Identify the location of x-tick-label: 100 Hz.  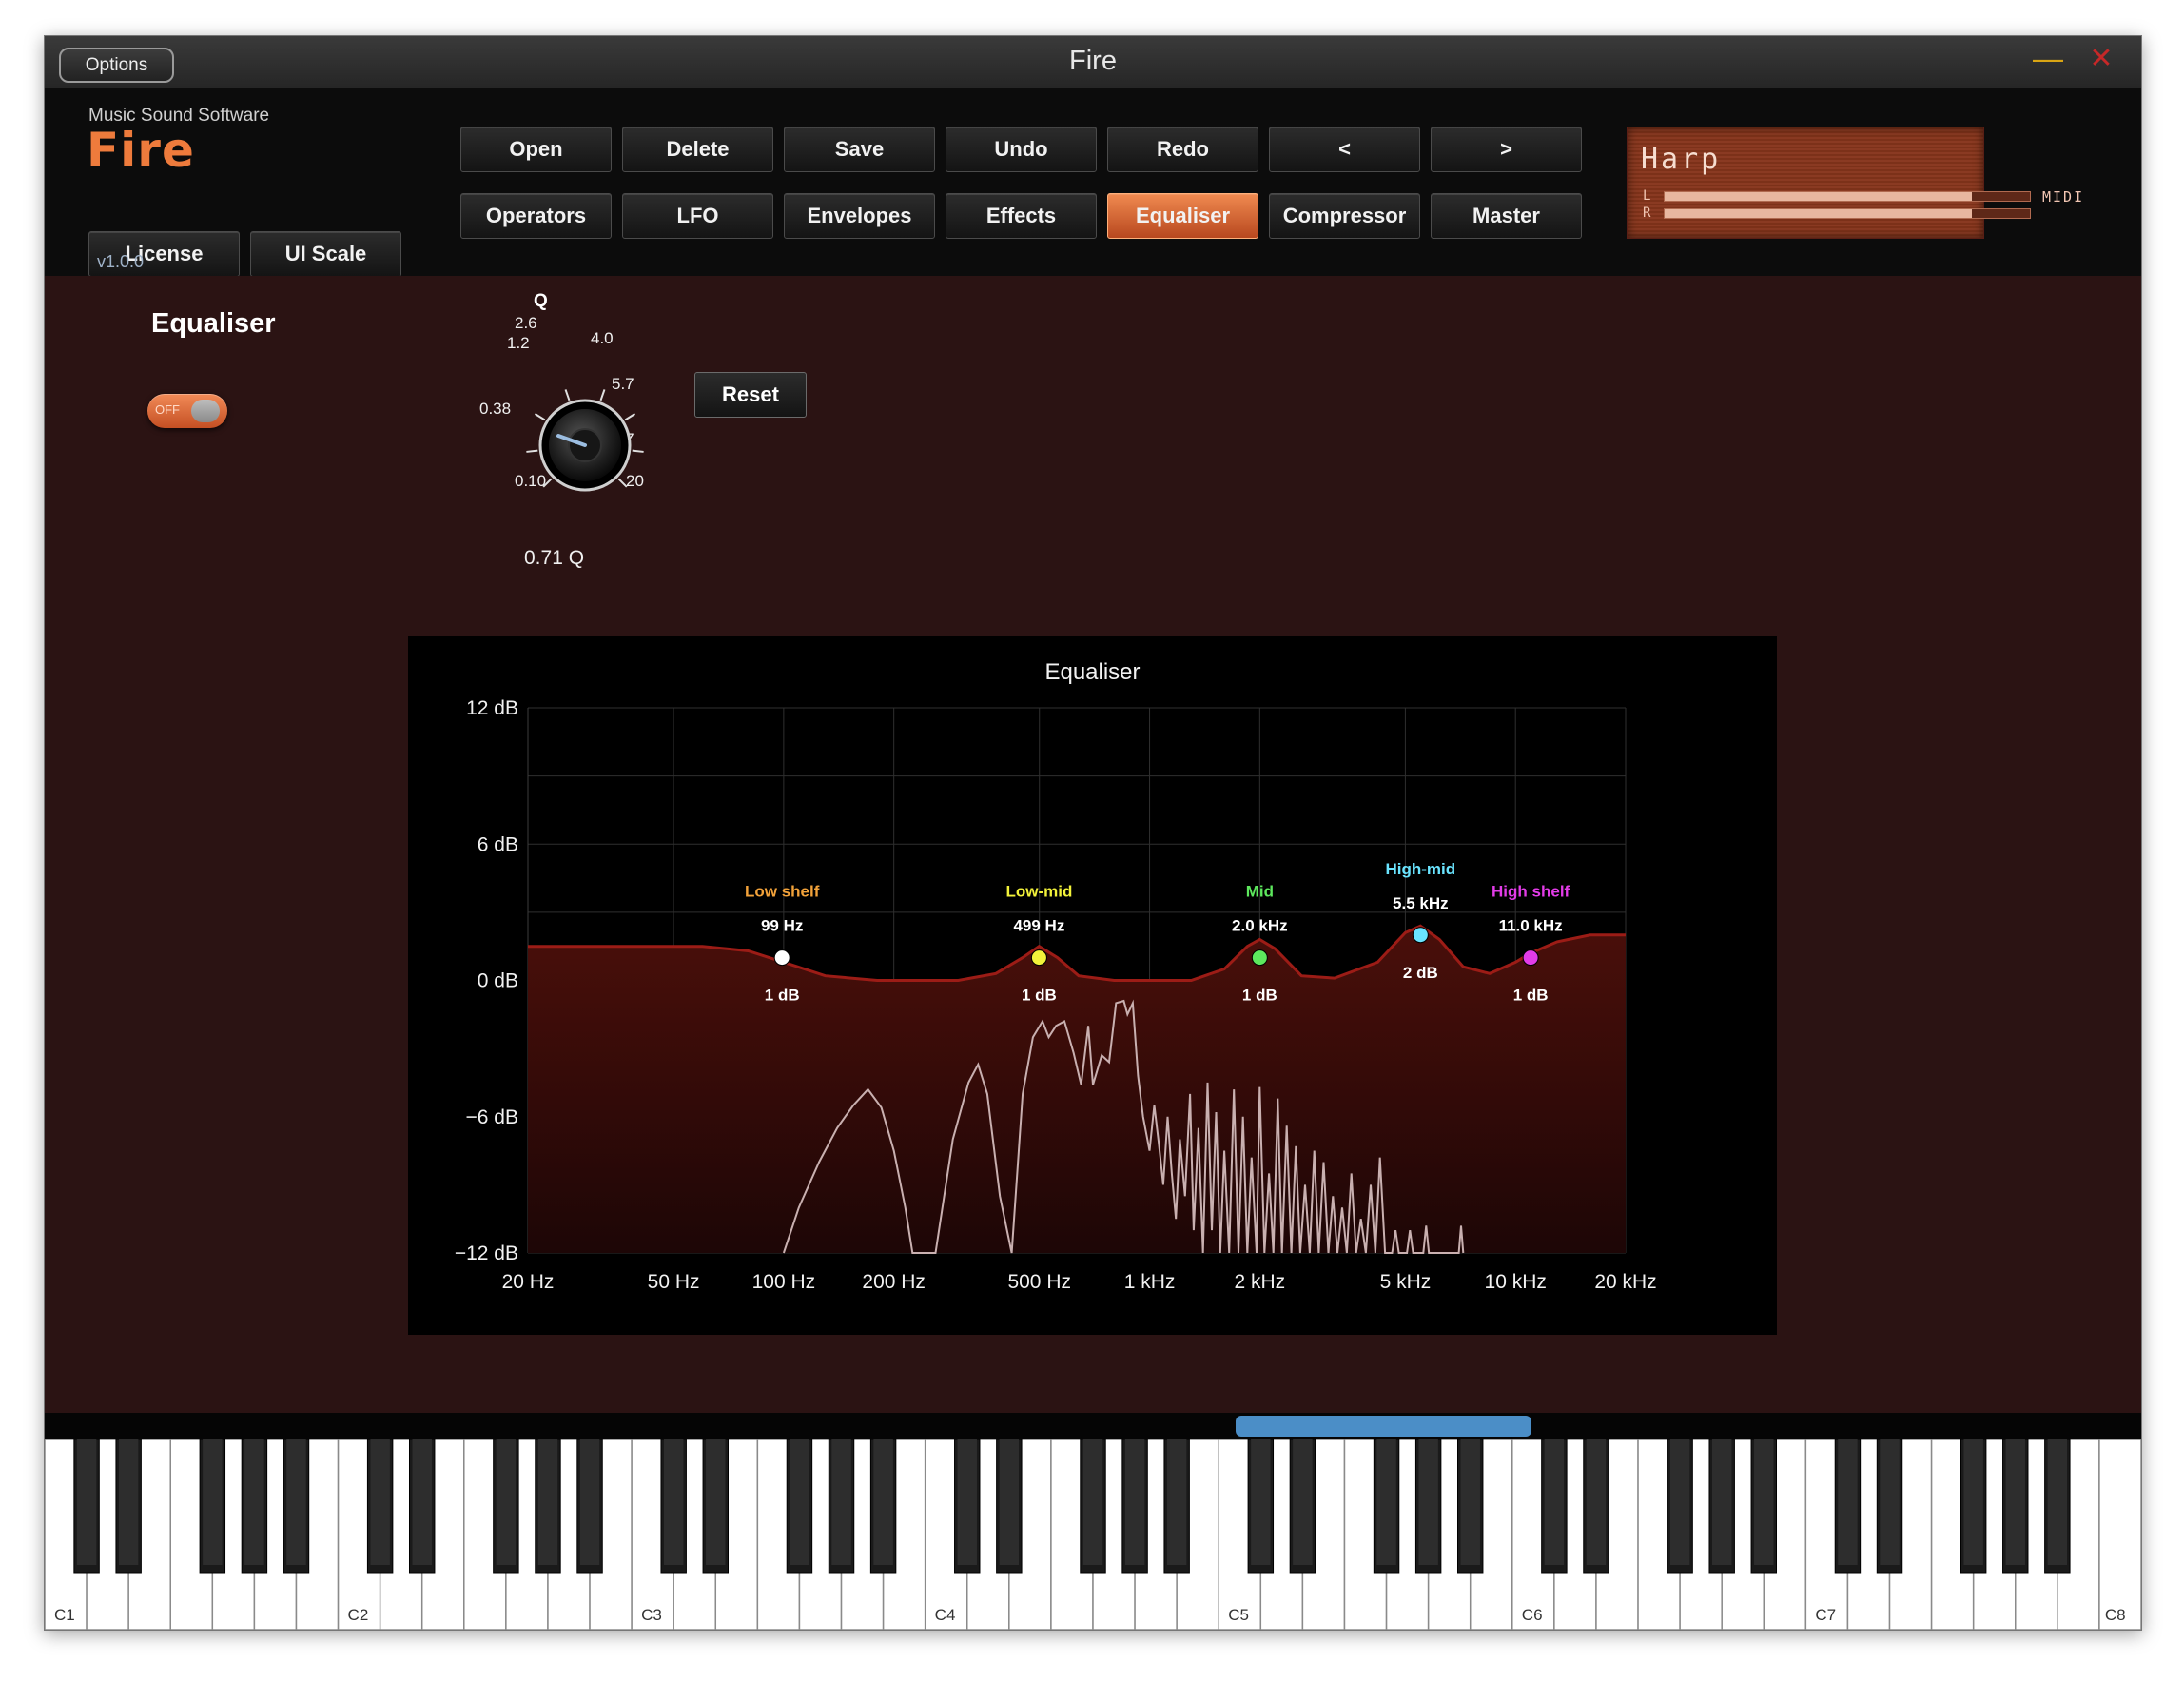
(784, 1282).